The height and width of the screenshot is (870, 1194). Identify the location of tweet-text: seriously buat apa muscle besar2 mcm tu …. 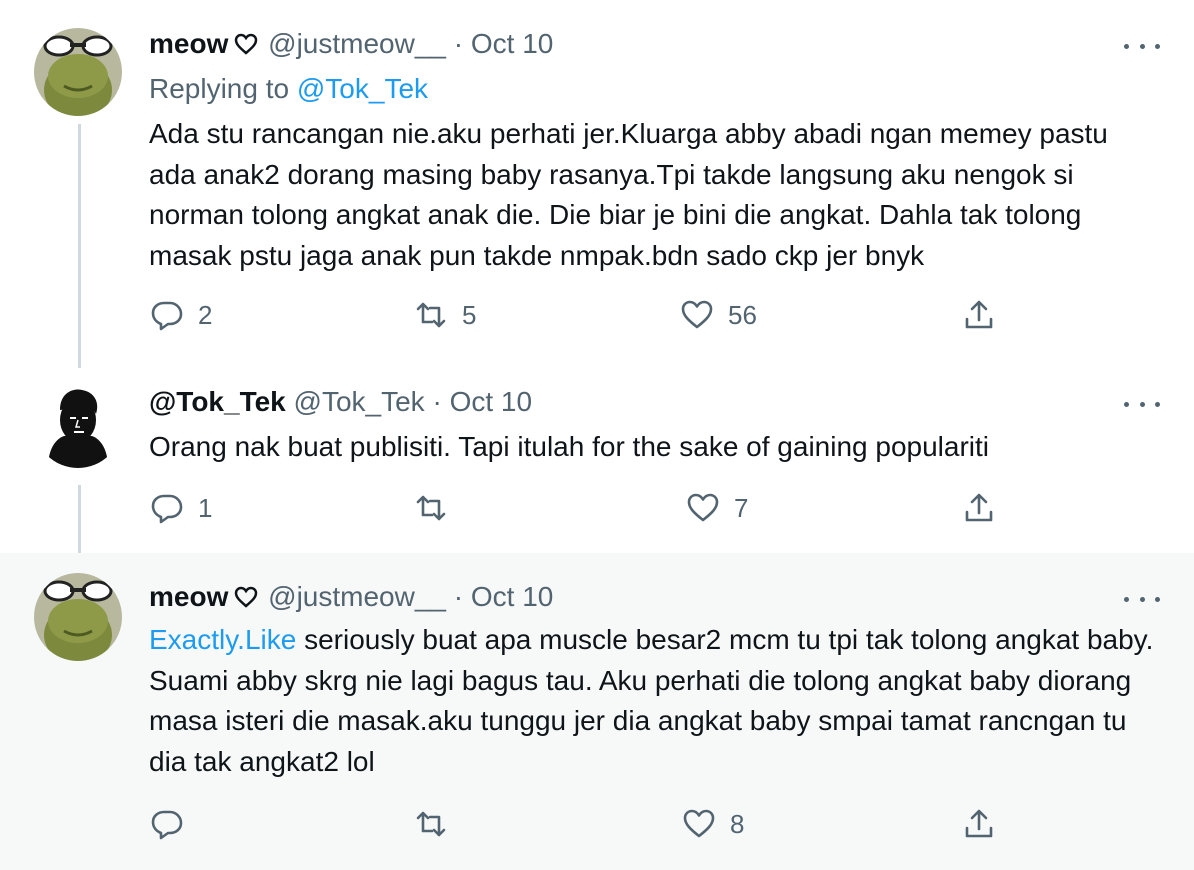
(651, 700).